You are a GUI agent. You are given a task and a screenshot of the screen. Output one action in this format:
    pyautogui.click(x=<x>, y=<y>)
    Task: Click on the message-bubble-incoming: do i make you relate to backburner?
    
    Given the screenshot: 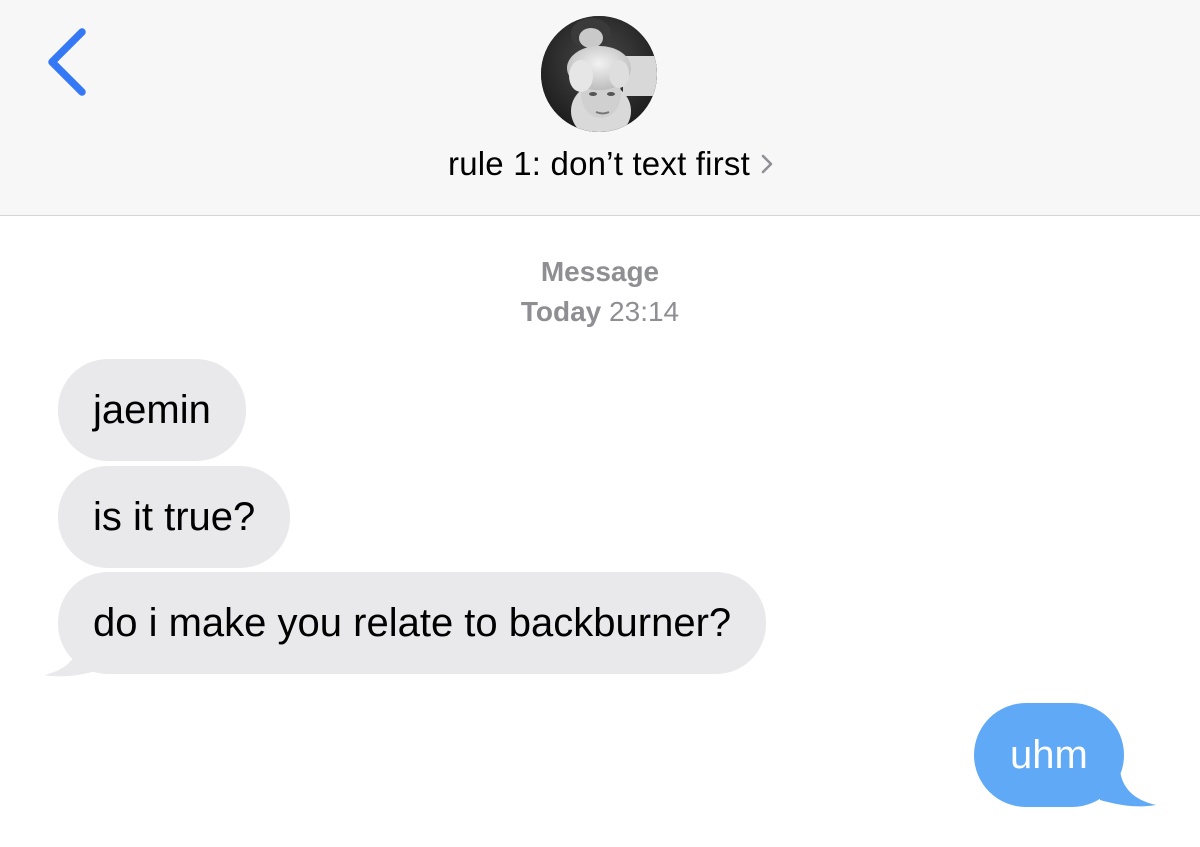 What is the action you would take?
    pyautogui.click(x=412, y=623)
    